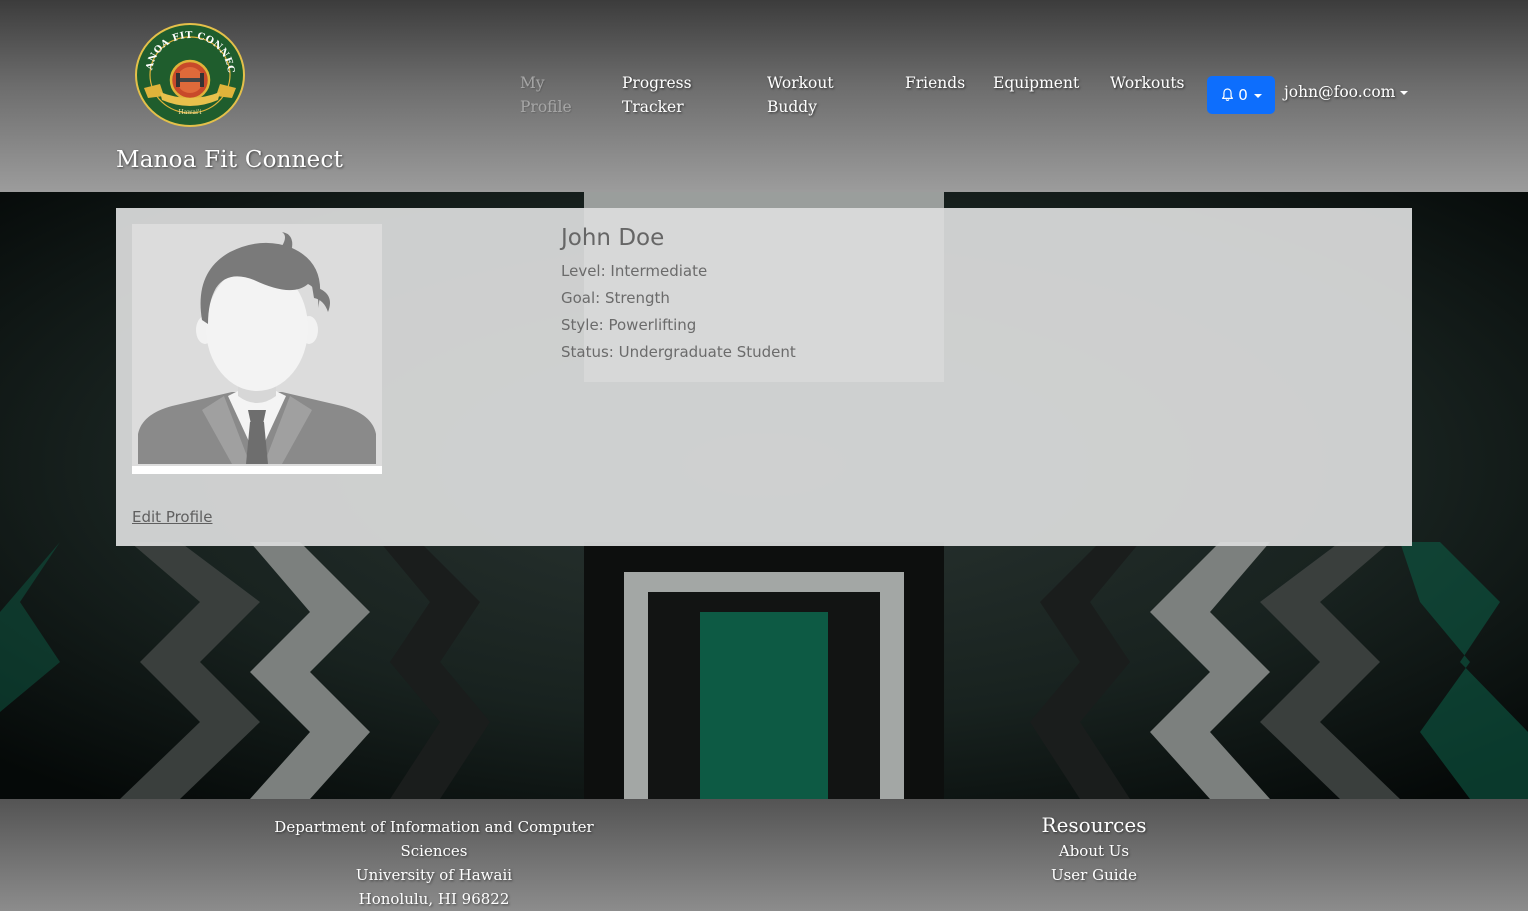 This screenshot has height=911, width=1528. Describe the element at coordinates (800, 95) in the screenshot. I see `nav-workout-buddy: Workout Buddy` at that location.